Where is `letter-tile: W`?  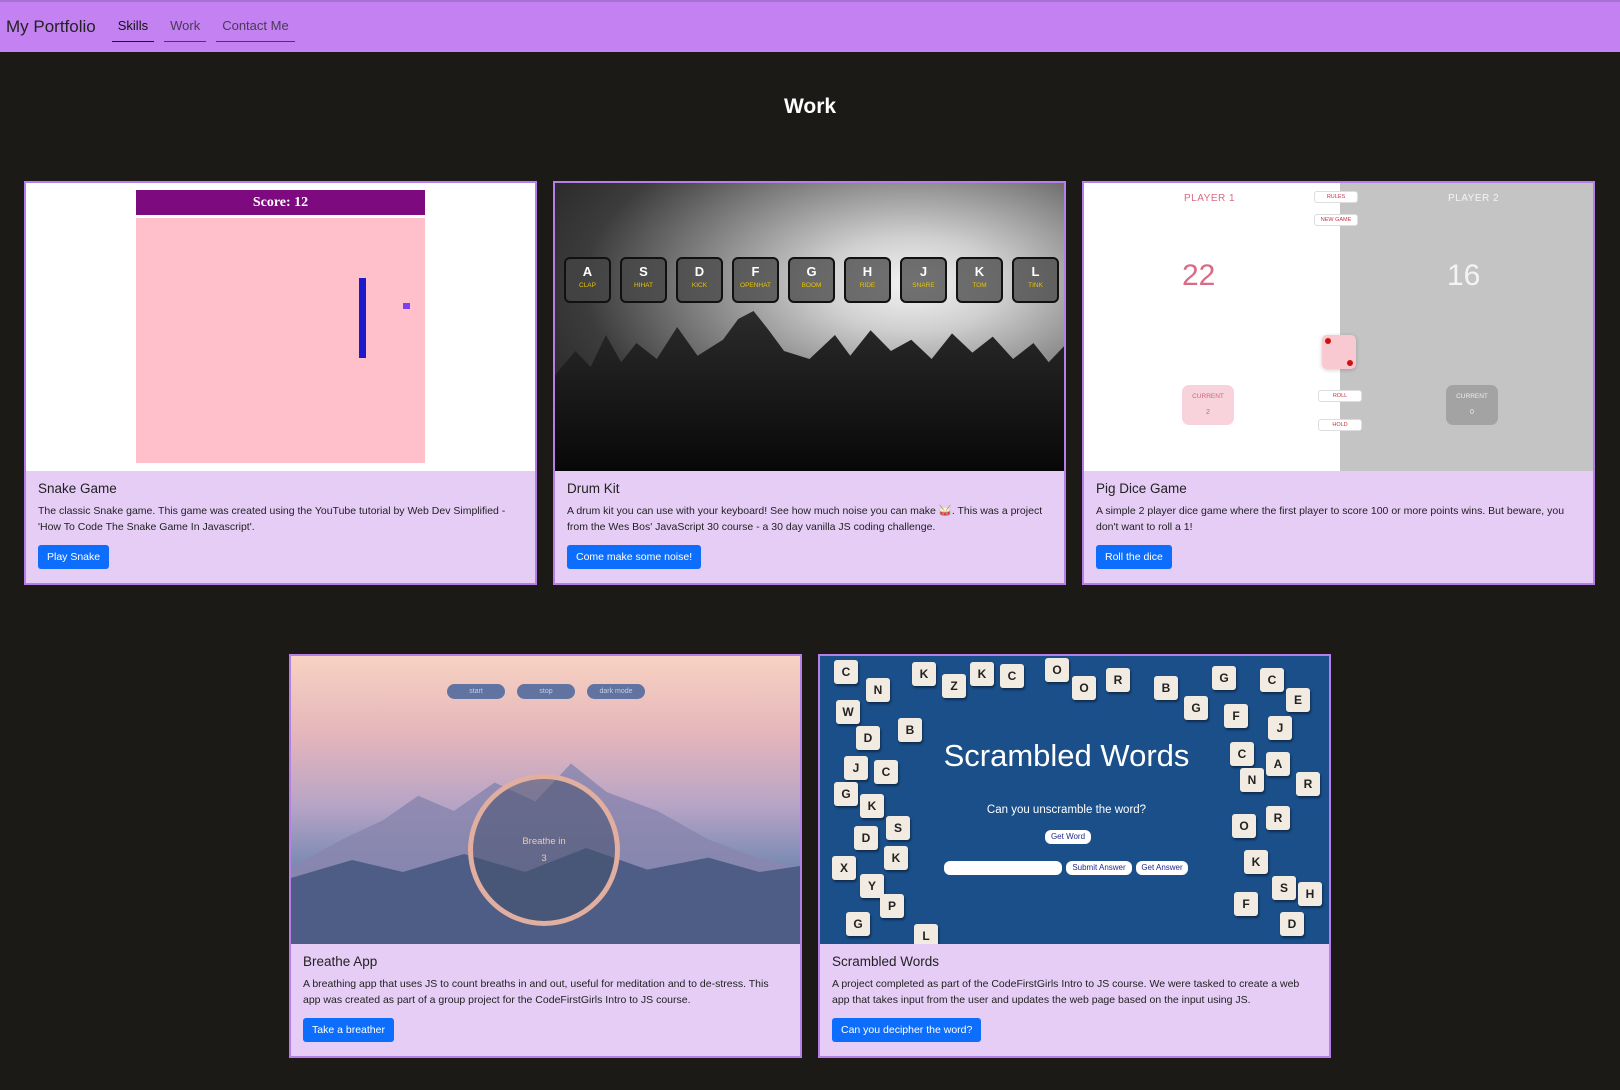 letter-tile: W is located at coordinates (848, 712).